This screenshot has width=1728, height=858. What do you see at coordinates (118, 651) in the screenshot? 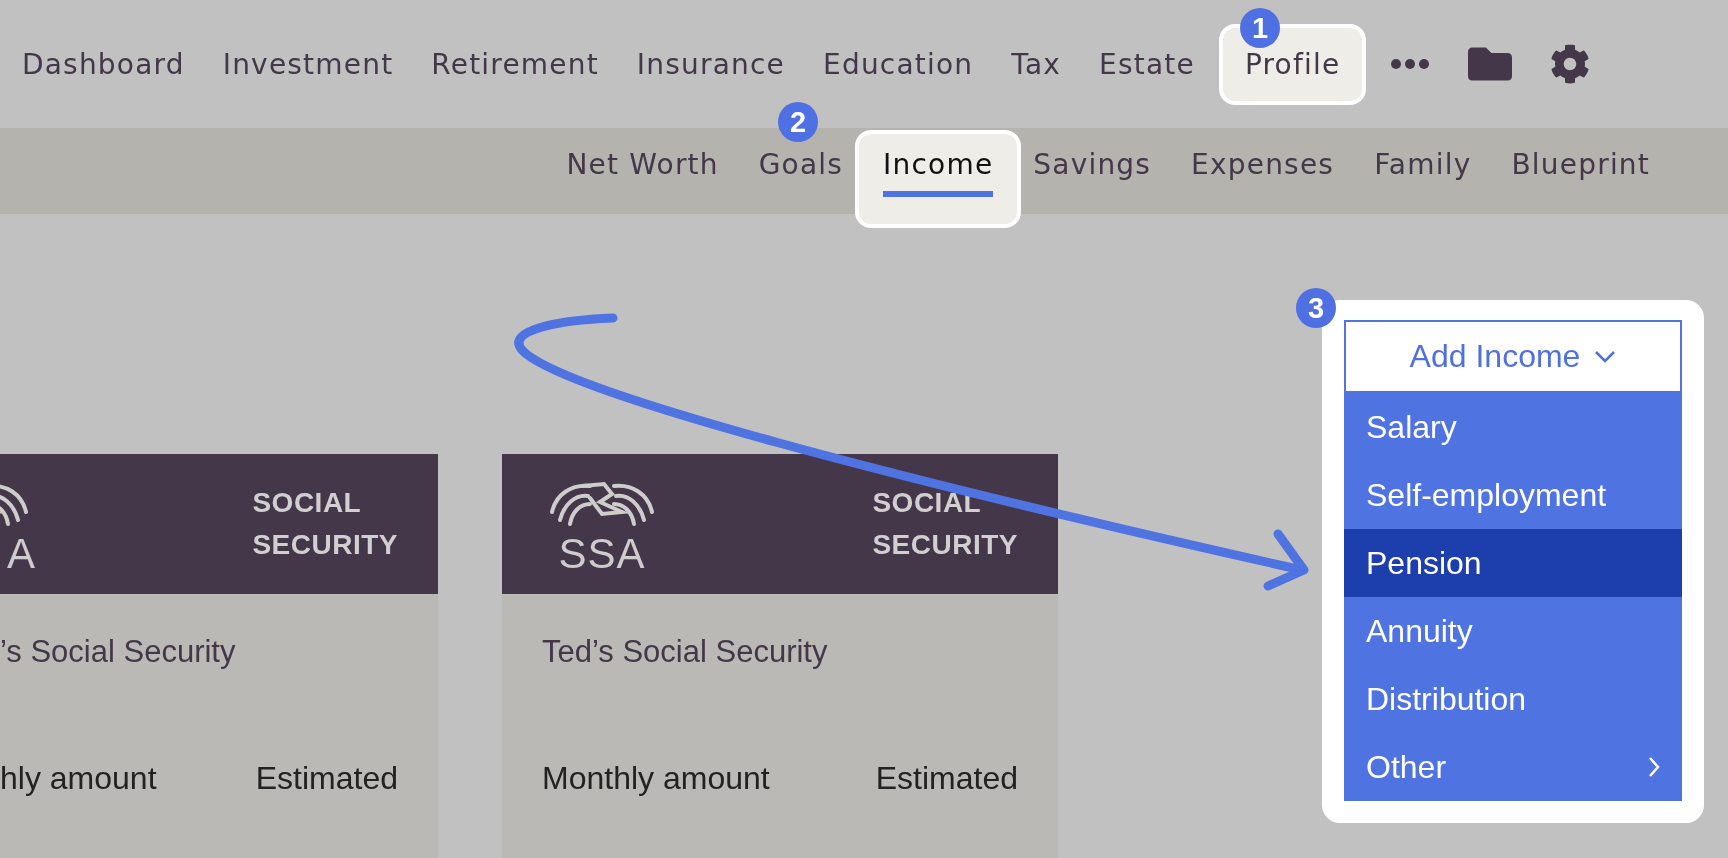
I see `card-title: ’s Social Security` at bounding box center [118, 651].